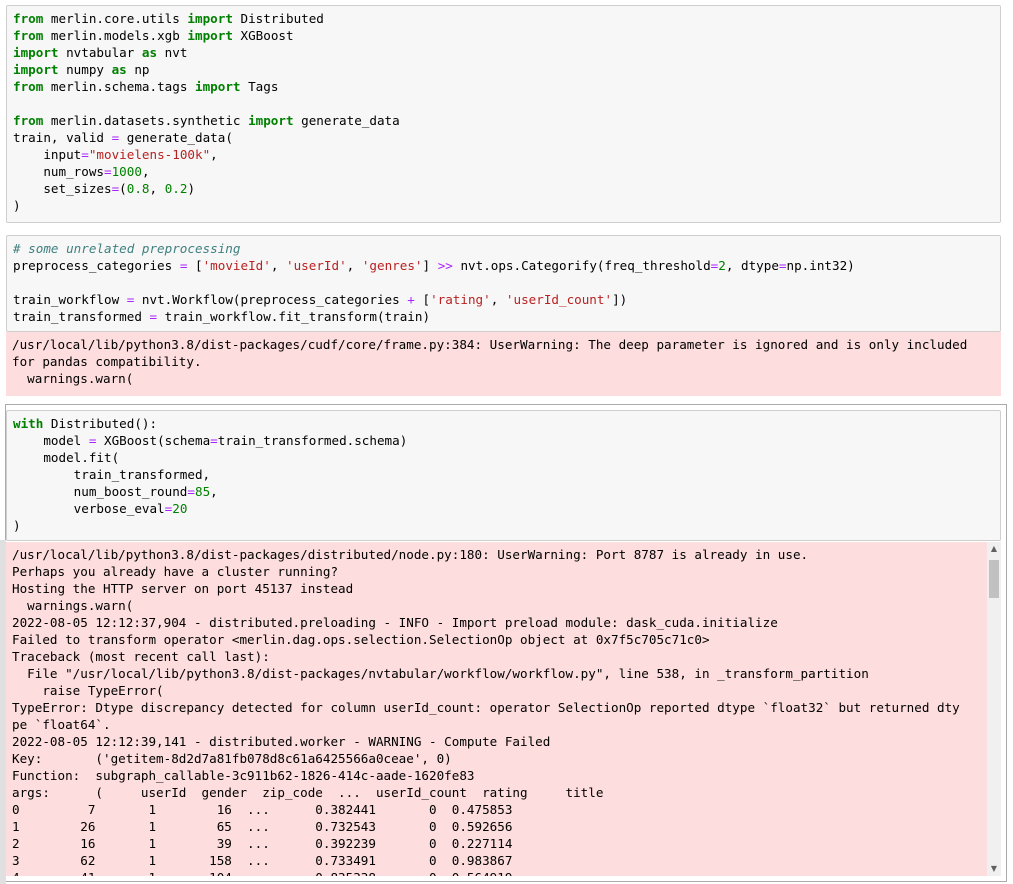  What do you see at coordinates (115, 491) in the screenshot?
I see `code-line: num_boost_round=85,` at bounding box center [115, 491].